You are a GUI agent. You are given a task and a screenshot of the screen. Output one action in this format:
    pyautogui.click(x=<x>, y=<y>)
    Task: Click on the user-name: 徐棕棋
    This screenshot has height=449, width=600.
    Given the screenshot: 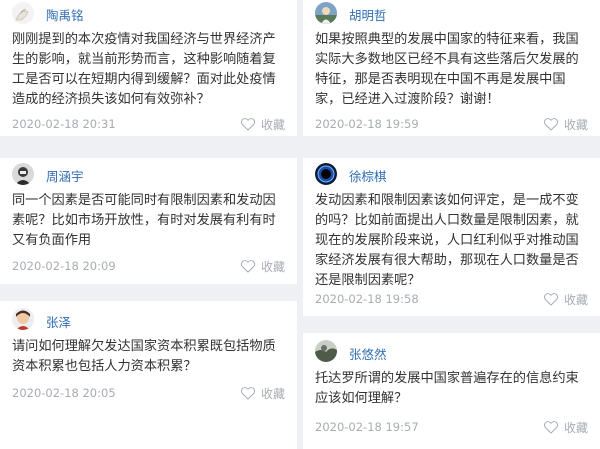 What is the action you would take?
    pyautogui.click(x=368, y=175)
    